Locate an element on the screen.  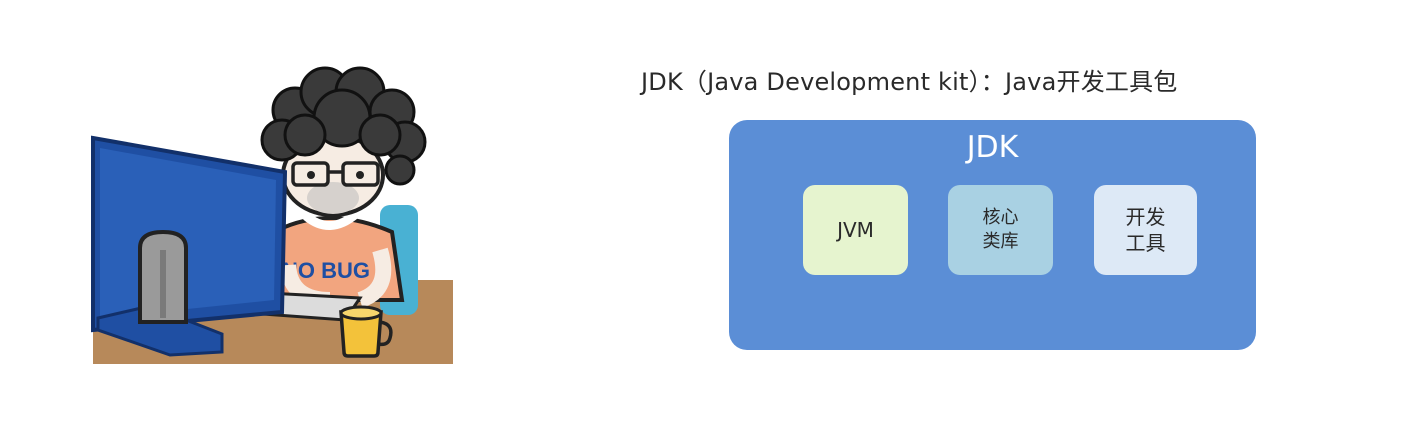
page-title: JDK（Java Development kit）：Java开发工具包 is located at coordinates (909, 82).